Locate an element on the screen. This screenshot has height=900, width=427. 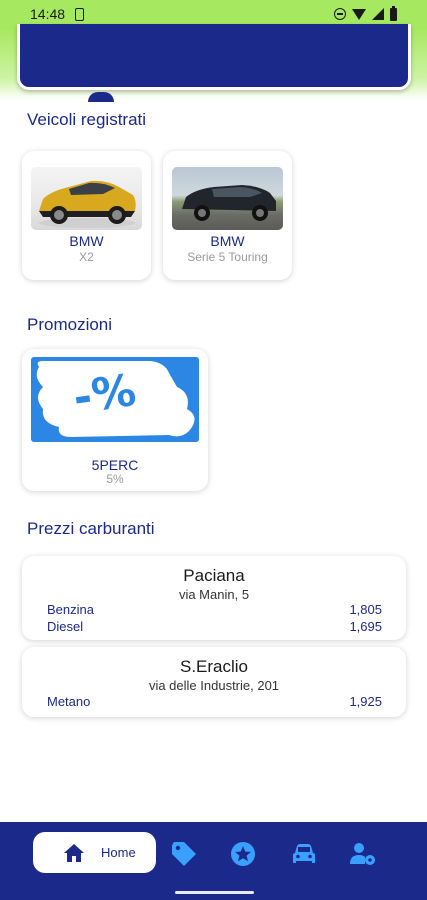
fuel-section-title: Prezzi carburanti is located at coordinates (91, 528).